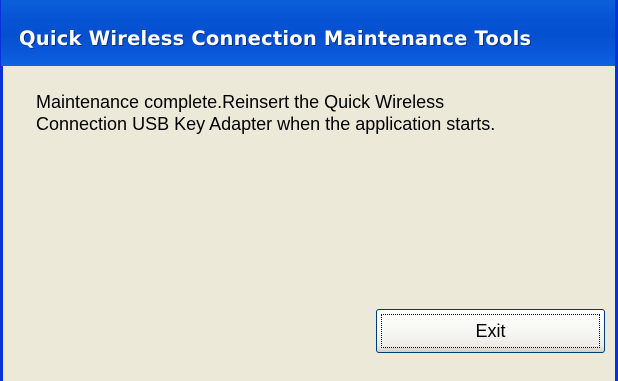 The height and width of the screenshot is (381, 618). I want to click on exit-button: Exit, so click(490, 331).